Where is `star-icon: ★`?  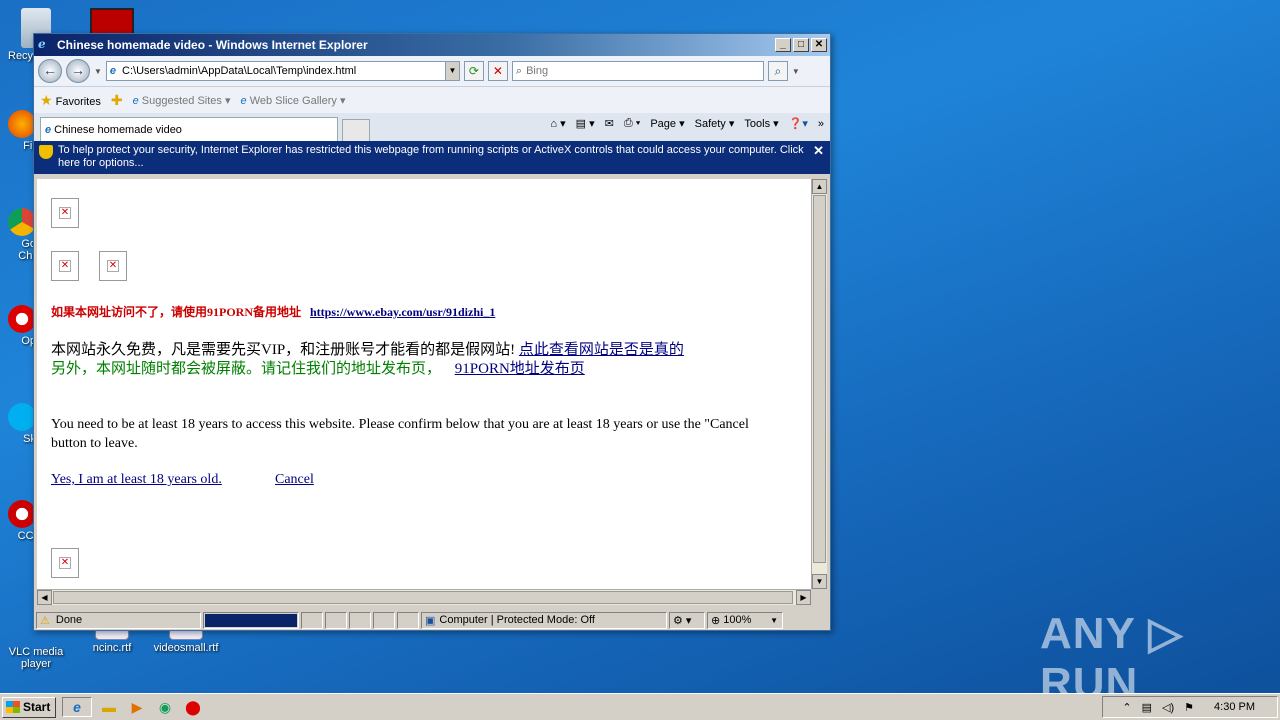 star-icon: ★ is located at coordinates (46, 99).